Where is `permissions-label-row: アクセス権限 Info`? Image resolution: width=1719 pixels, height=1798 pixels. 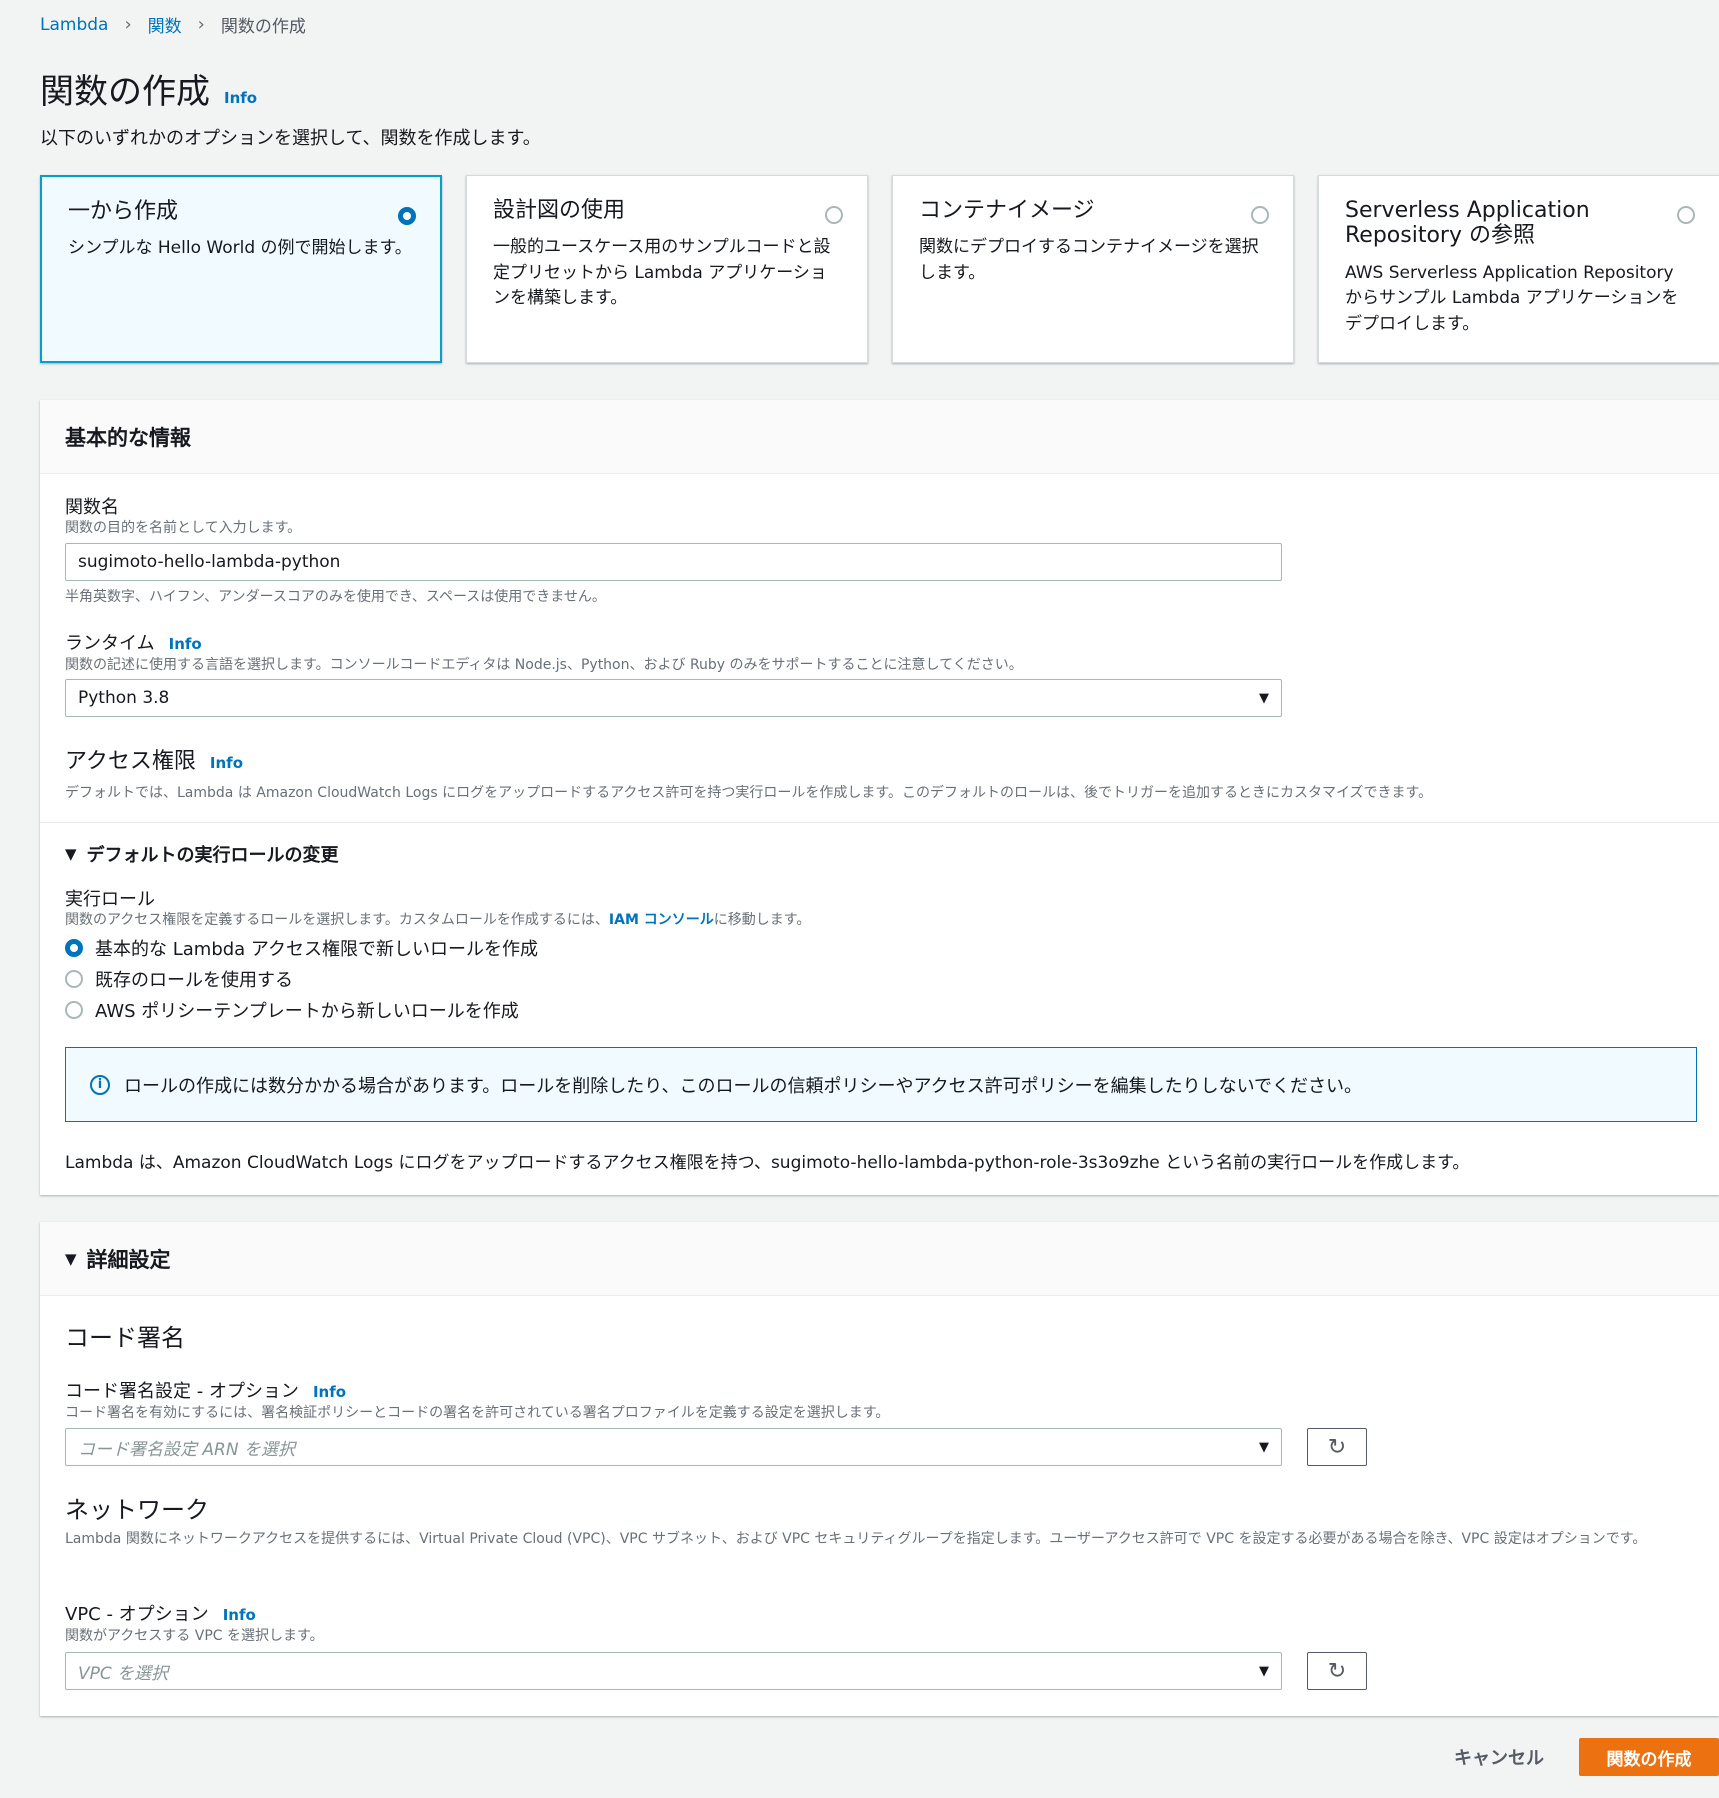
permissions-label-row: アクセス権限 Info is located at coordinates (154, 759).